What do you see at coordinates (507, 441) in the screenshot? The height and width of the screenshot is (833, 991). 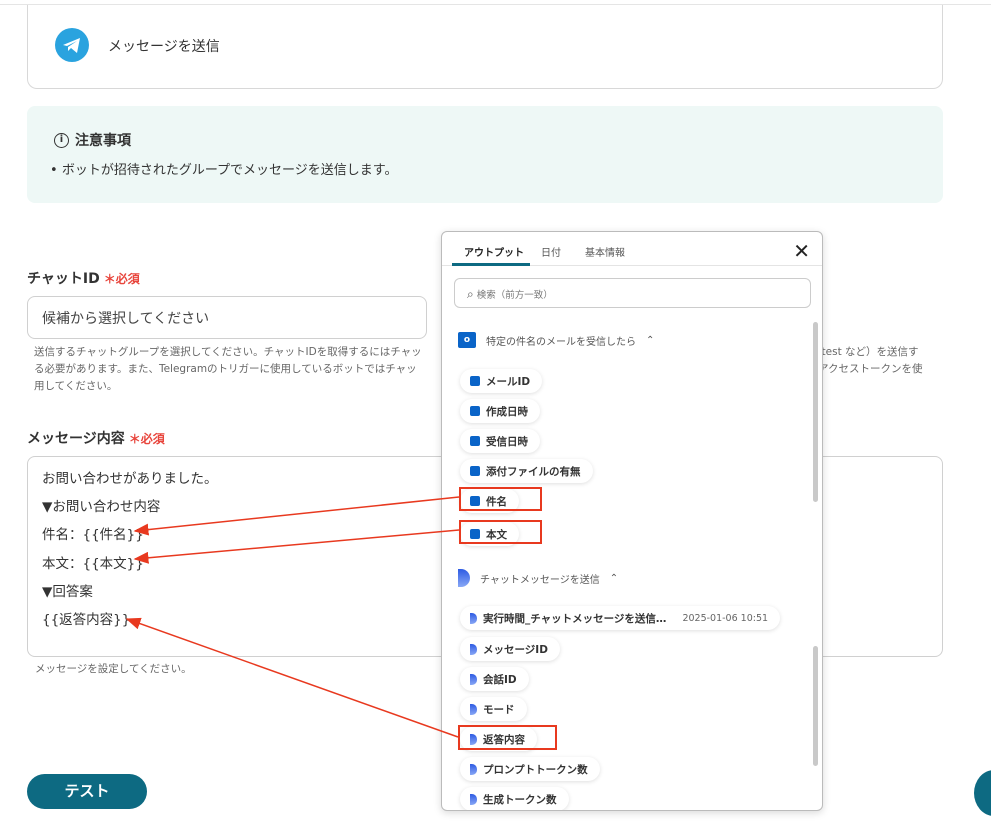 I see `chip-label: 受信日時` at bounding box center [507, 441].